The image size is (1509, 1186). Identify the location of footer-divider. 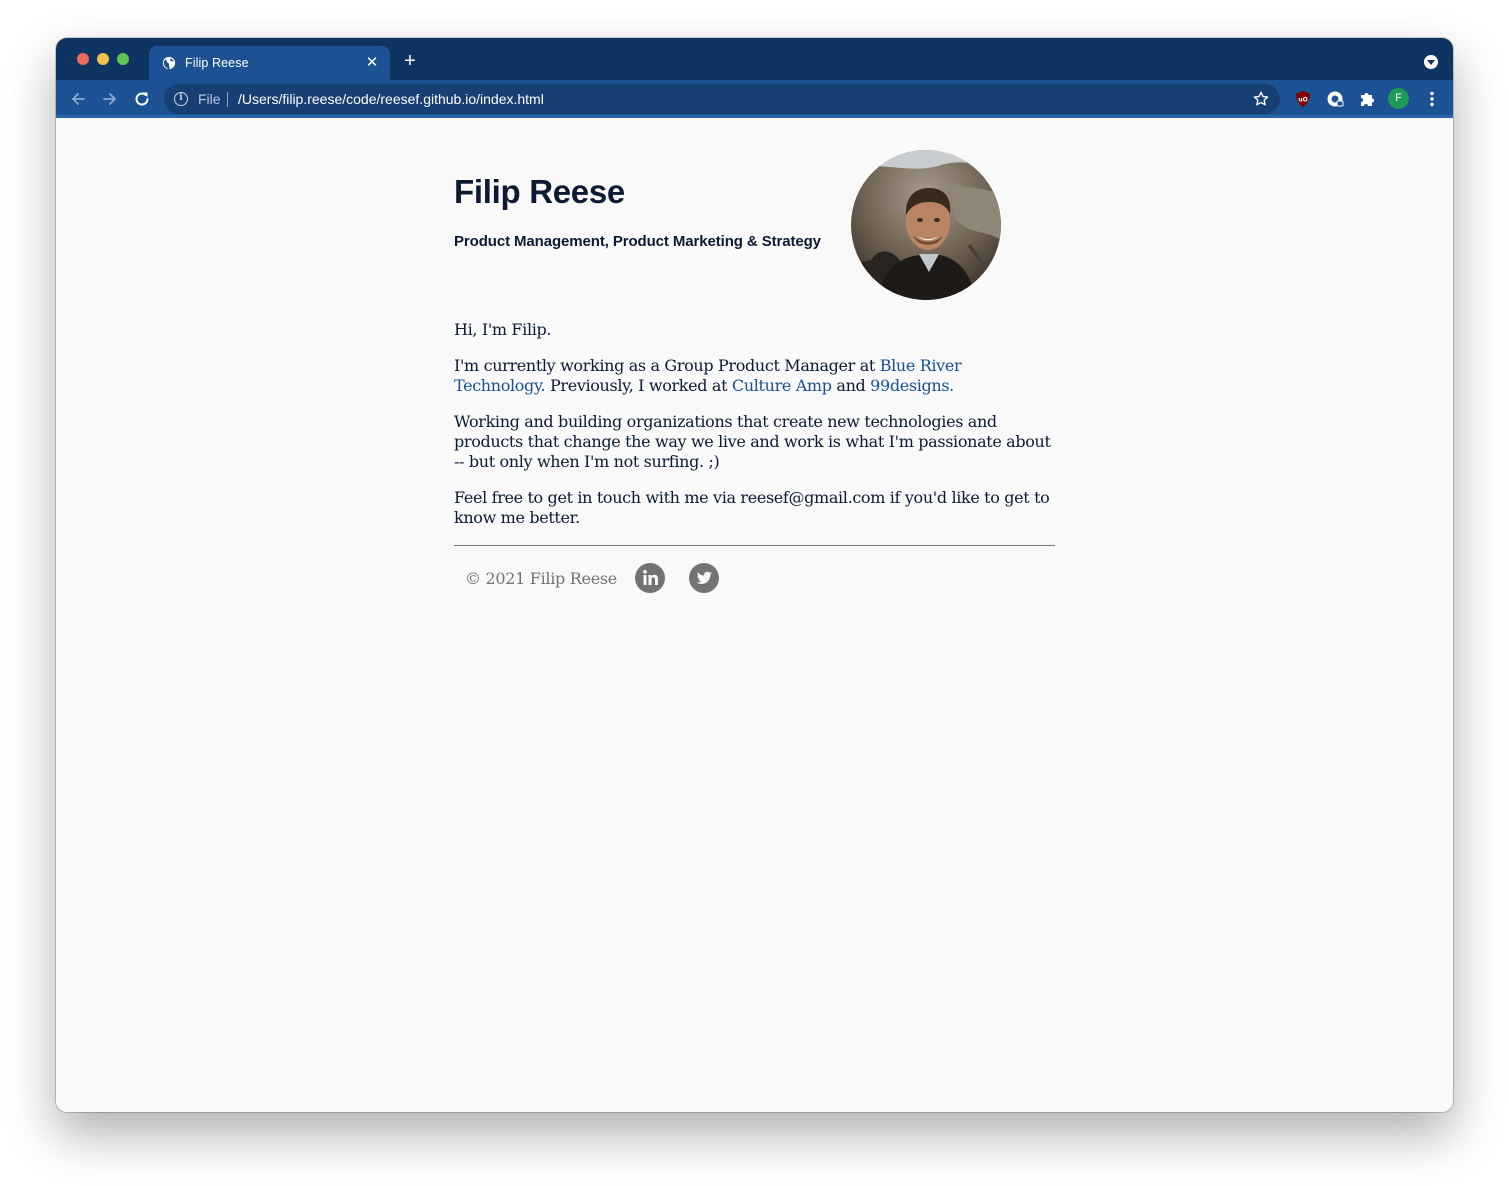
(754, 545).